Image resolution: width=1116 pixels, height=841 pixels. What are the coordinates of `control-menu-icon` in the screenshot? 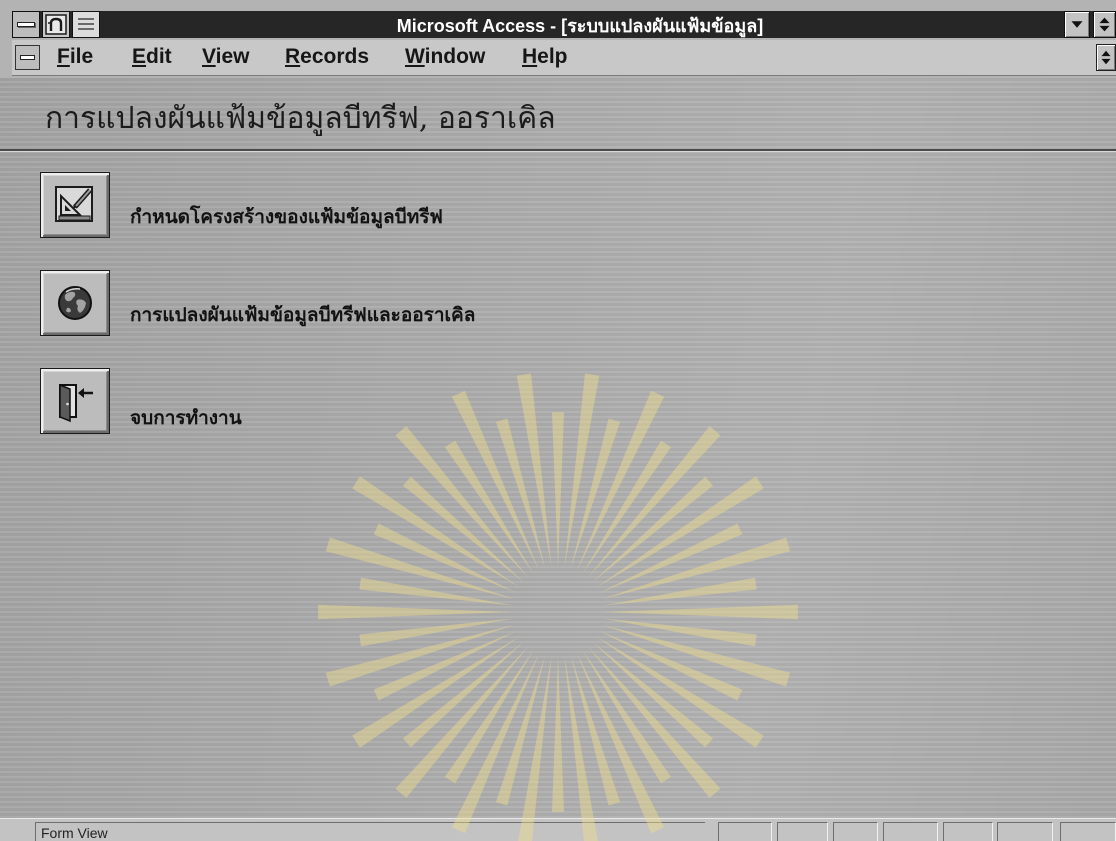 It's located at (26, 24).